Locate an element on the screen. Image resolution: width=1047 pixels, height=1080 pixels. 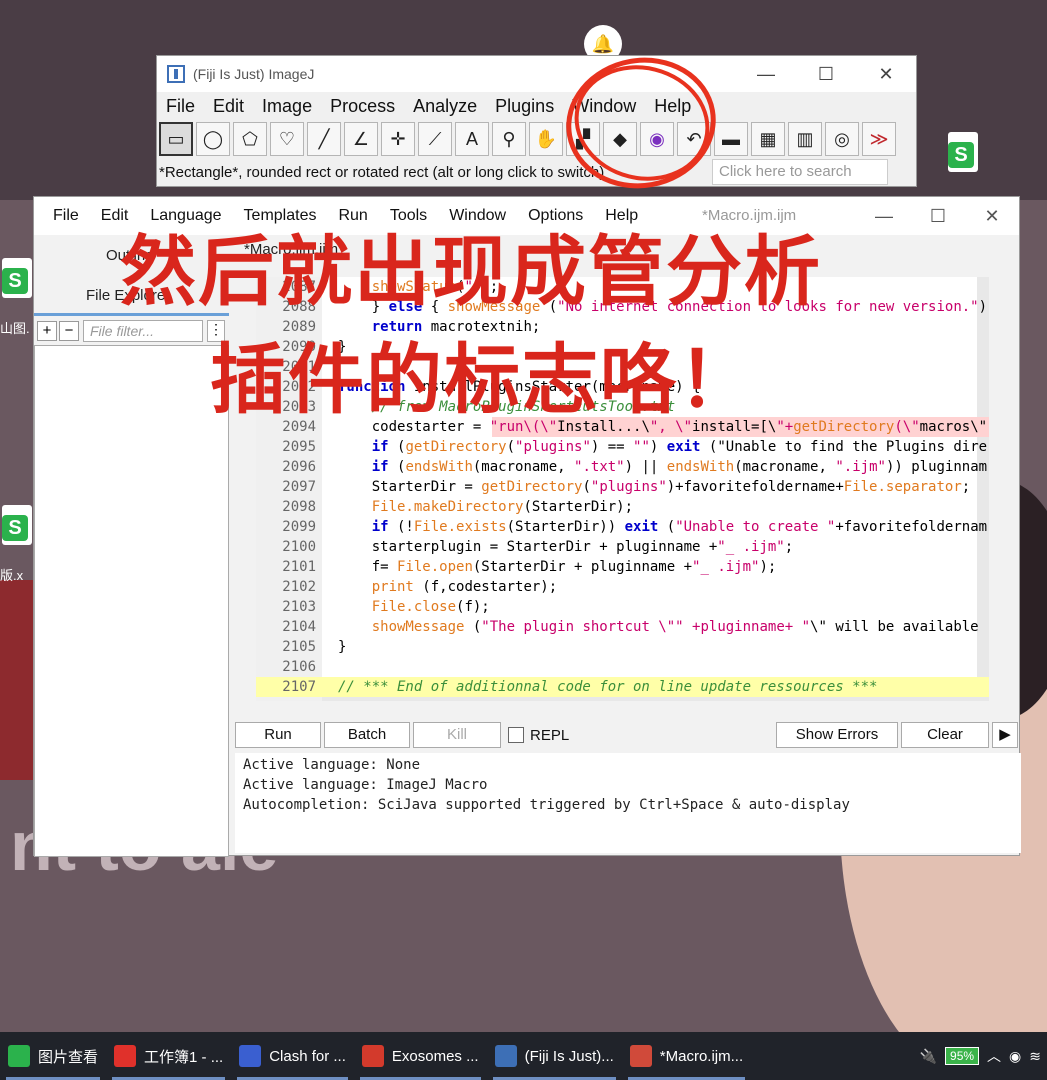
editor-menu-file: File is located at coordinates (66, 216).